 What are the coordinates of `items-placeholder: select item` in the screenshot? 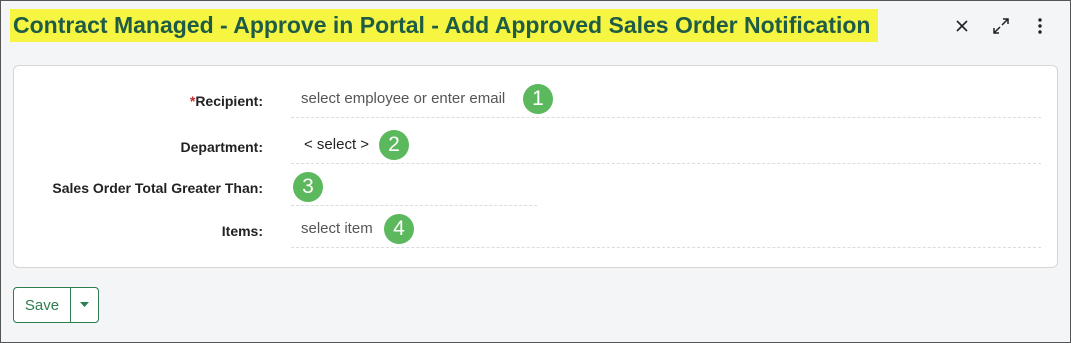 It's located at (337, 228).